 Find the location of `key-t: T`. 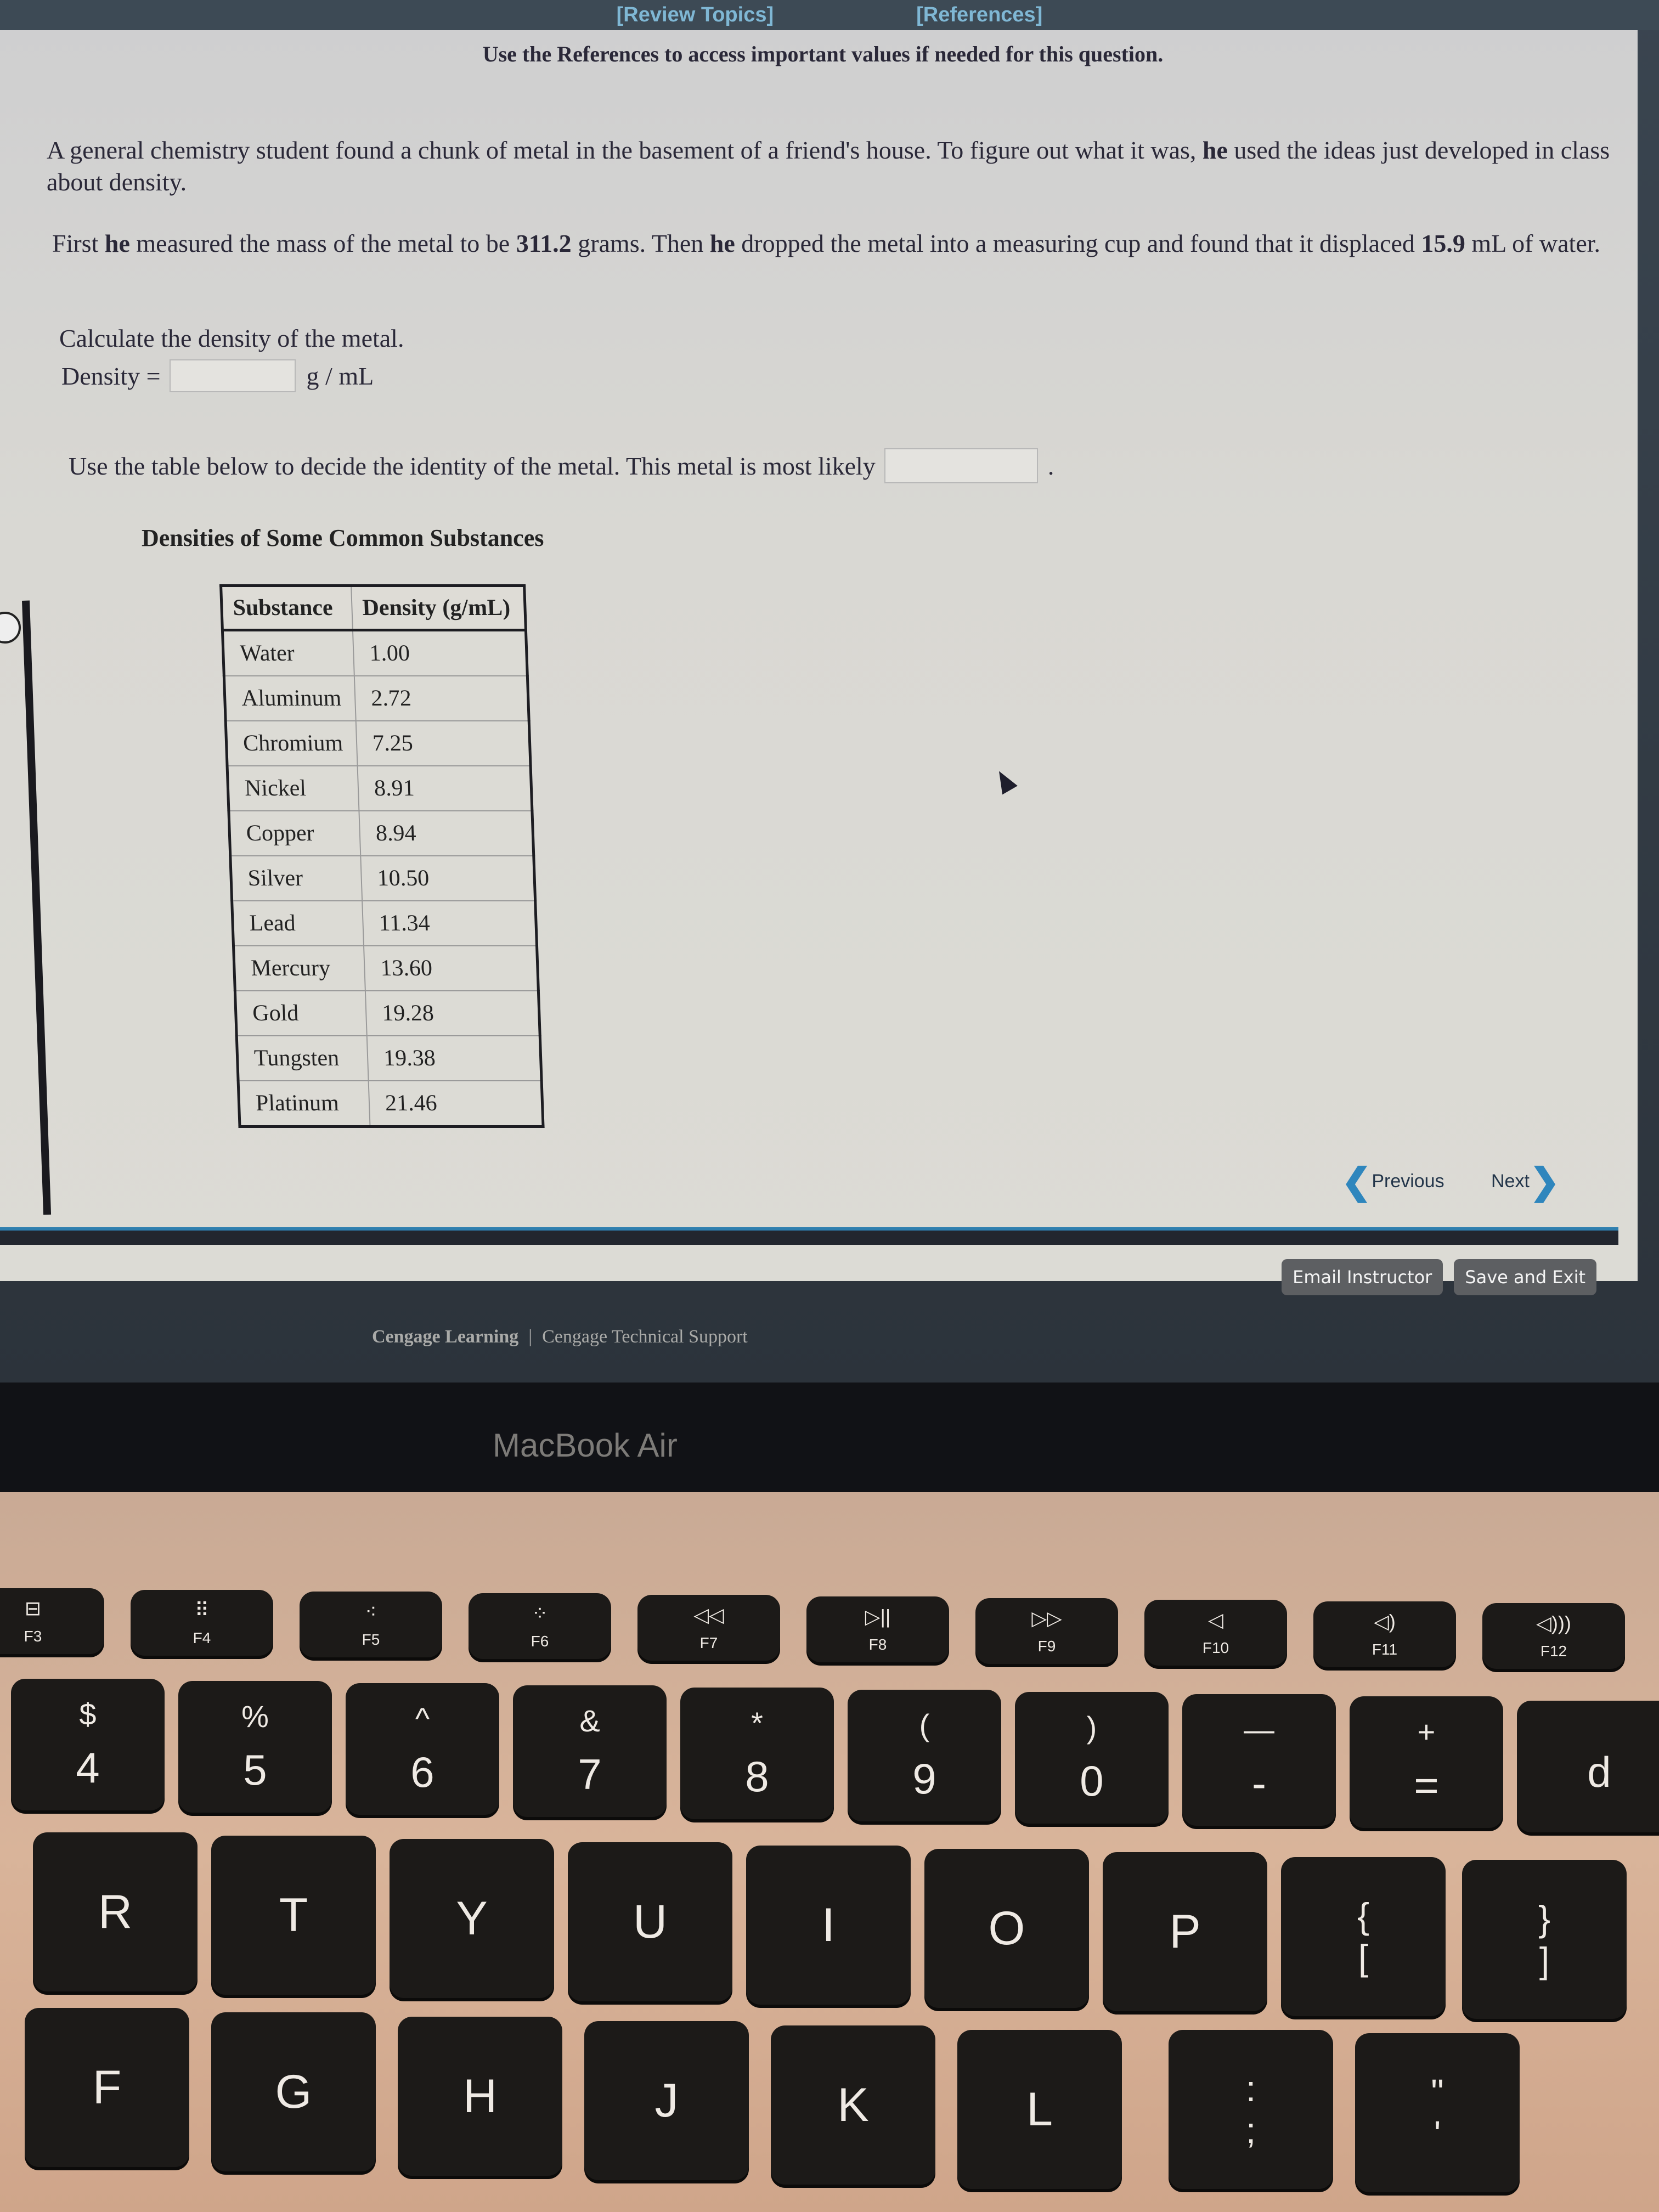

key-t: T is located at coordinates (294, 1916).